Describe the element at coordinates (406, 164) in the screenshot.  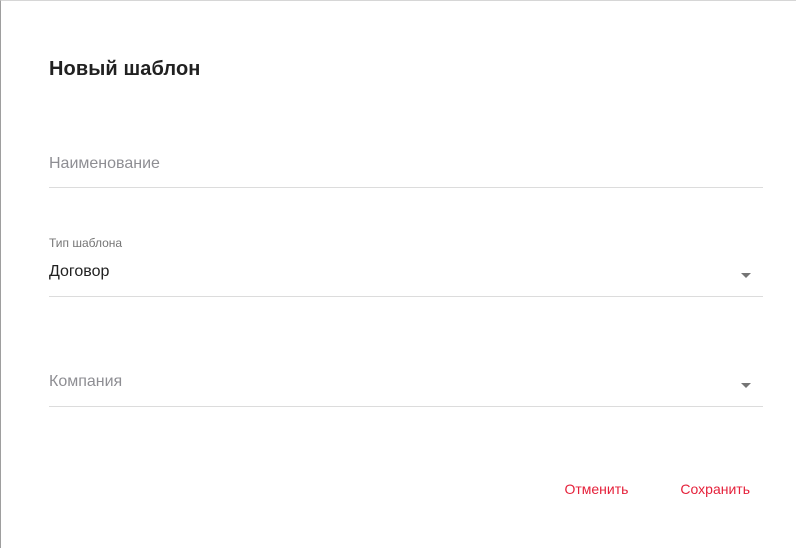
I see `name-field: Наименование` at that location.